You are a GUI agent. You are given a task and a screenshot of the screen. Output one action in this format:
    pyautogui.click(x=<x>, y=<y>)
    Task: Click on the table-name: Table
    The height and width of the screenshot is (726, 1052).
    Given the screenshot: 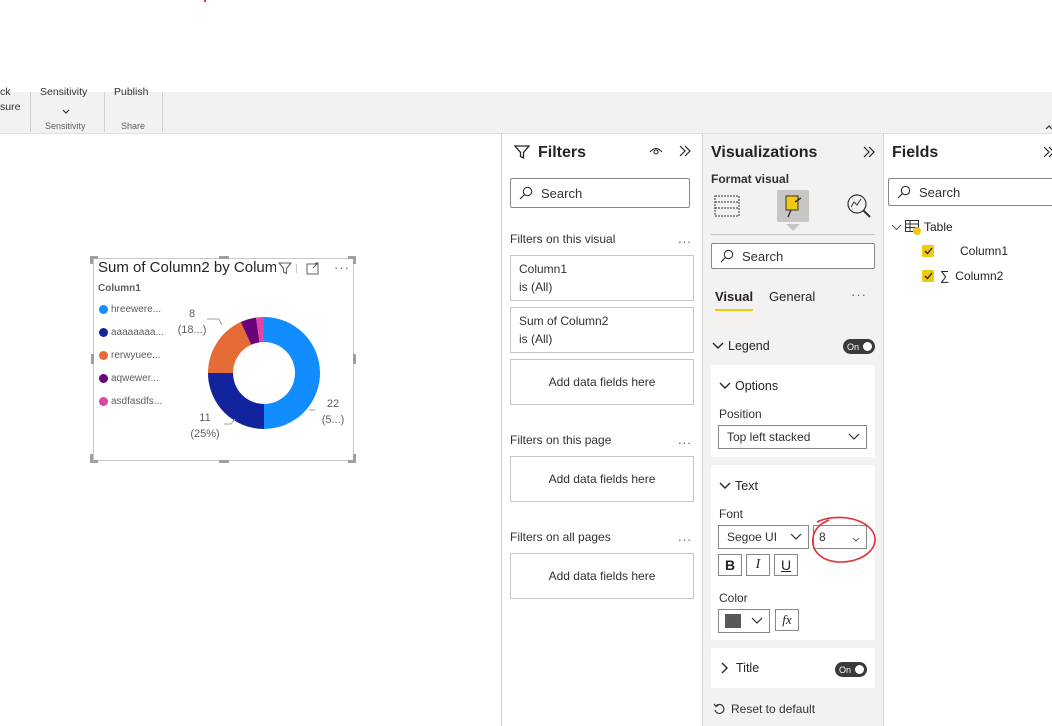 What is the action you would take?
    pyautogui.click(x=938, y=227)
    